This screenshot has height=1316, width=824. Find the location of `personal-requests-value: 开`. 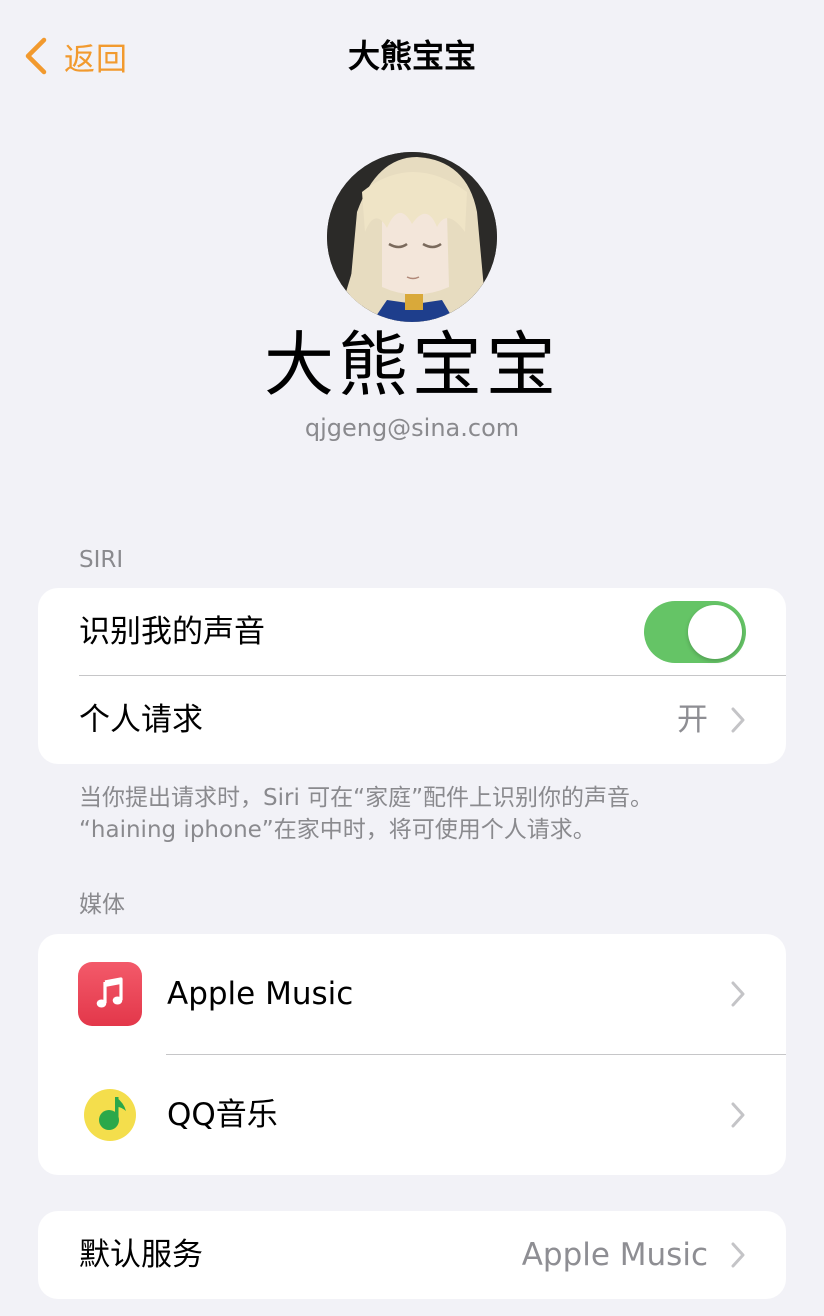

personal-requests-value: 开 is located at coordinates (692, 720).